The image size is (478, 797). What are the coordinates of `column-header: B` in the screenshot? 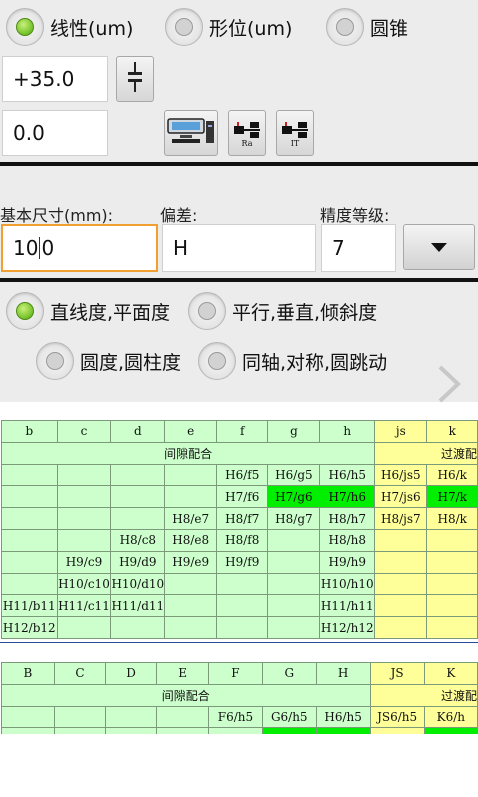 It's located at (28, 673).